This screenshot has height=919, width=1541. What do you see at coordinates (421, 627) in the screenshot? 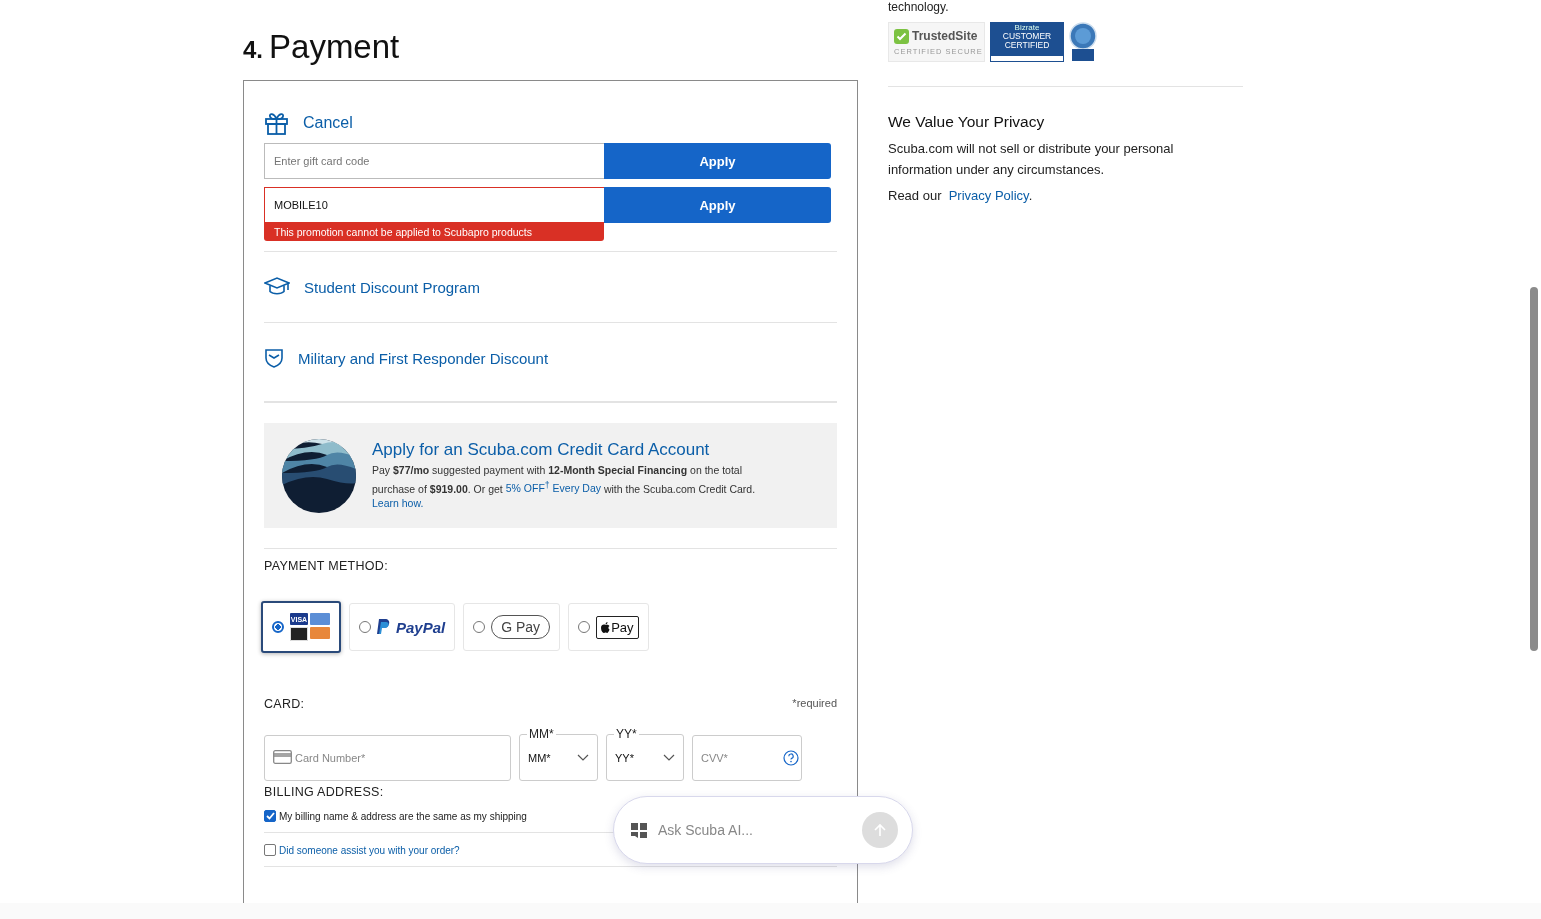
I see `paypal-logo: PayPal` at bounding box center [421, 627].